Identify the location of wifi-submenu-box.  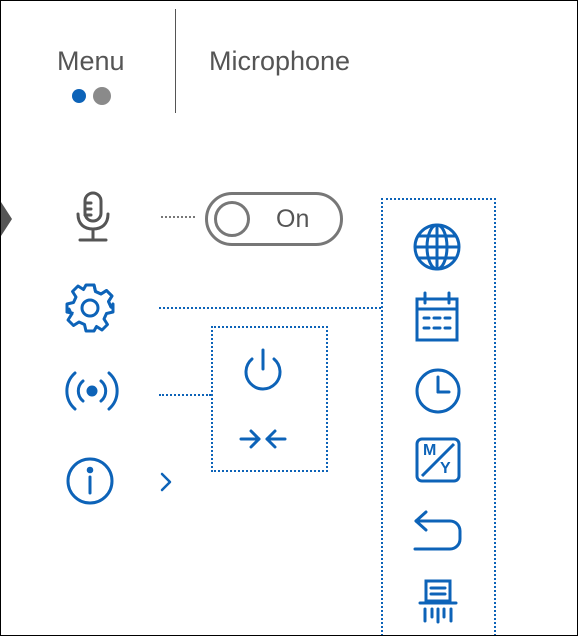
(269, 399).